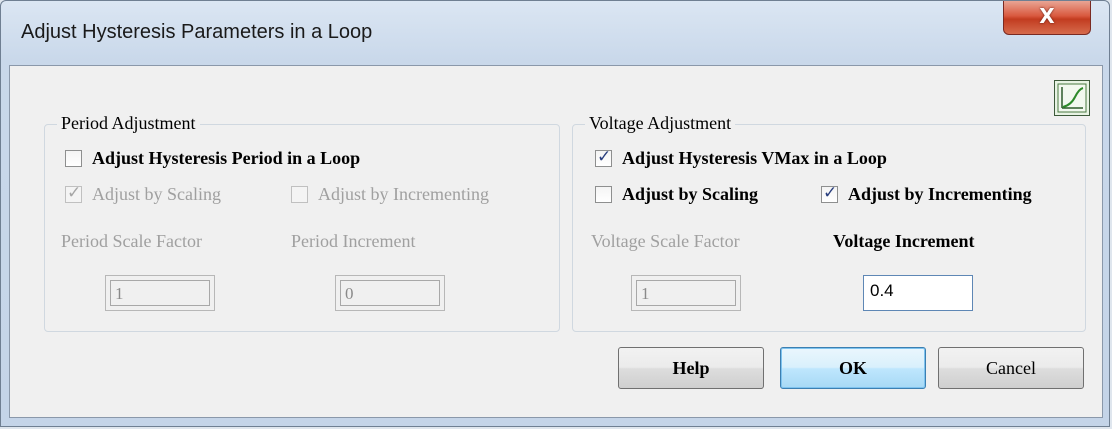 The width and height of the screenshot is (1112, 429). I want to click on period-scale-factor-value: 1, so click(160, 293).